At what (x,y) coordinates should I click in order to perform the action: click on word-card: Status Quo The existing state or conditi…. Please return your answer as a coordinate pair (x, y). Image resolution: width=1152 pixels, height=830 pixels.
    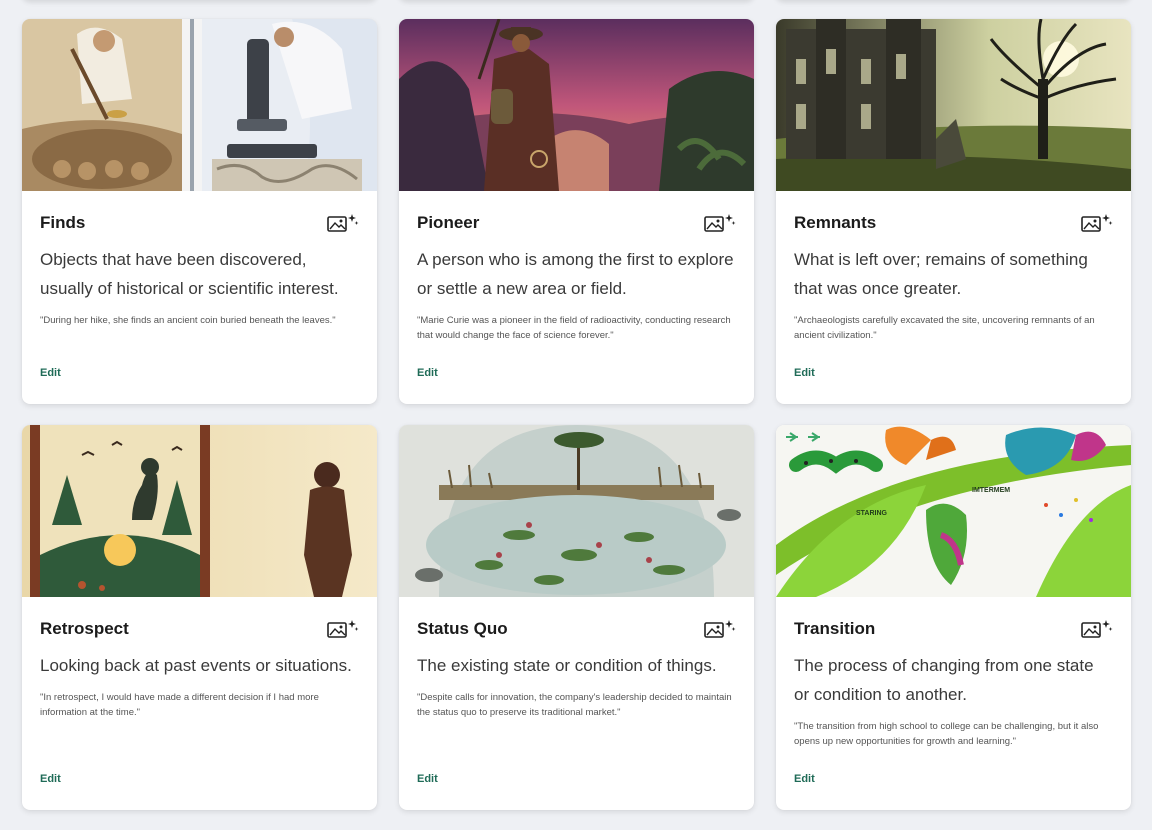
    Looking at the image, I should click on (576, 617).